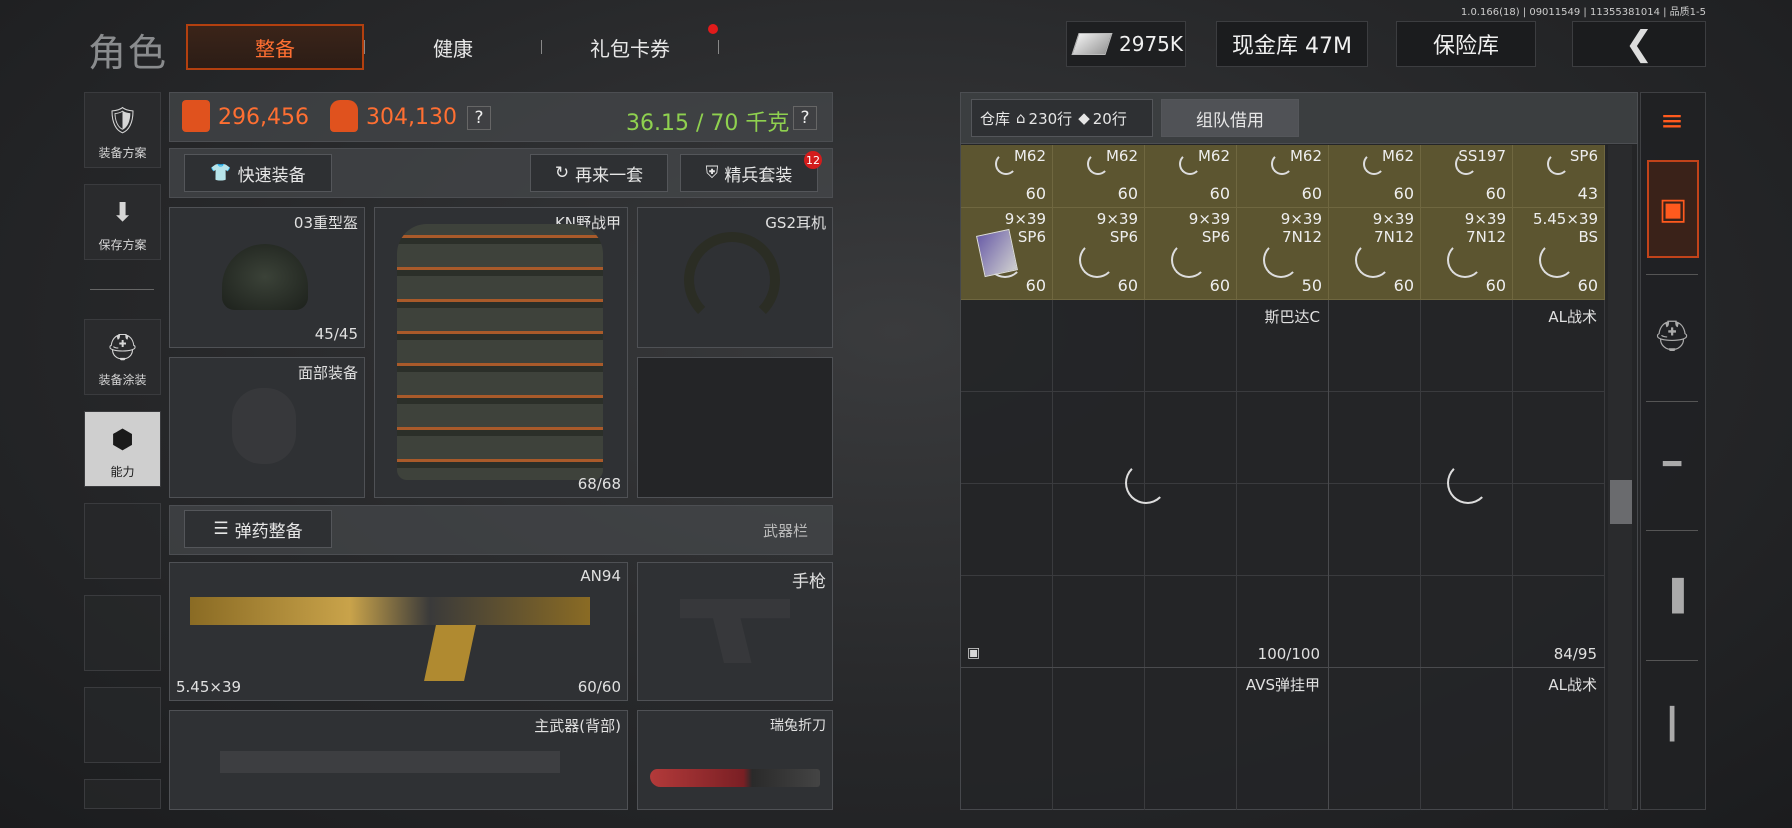 The width and height of the screenshot is (1792, 828). Describe the element at coordinates (1673, 209) in the screenshot. I see `storage-box-icon: ▣` at that location.